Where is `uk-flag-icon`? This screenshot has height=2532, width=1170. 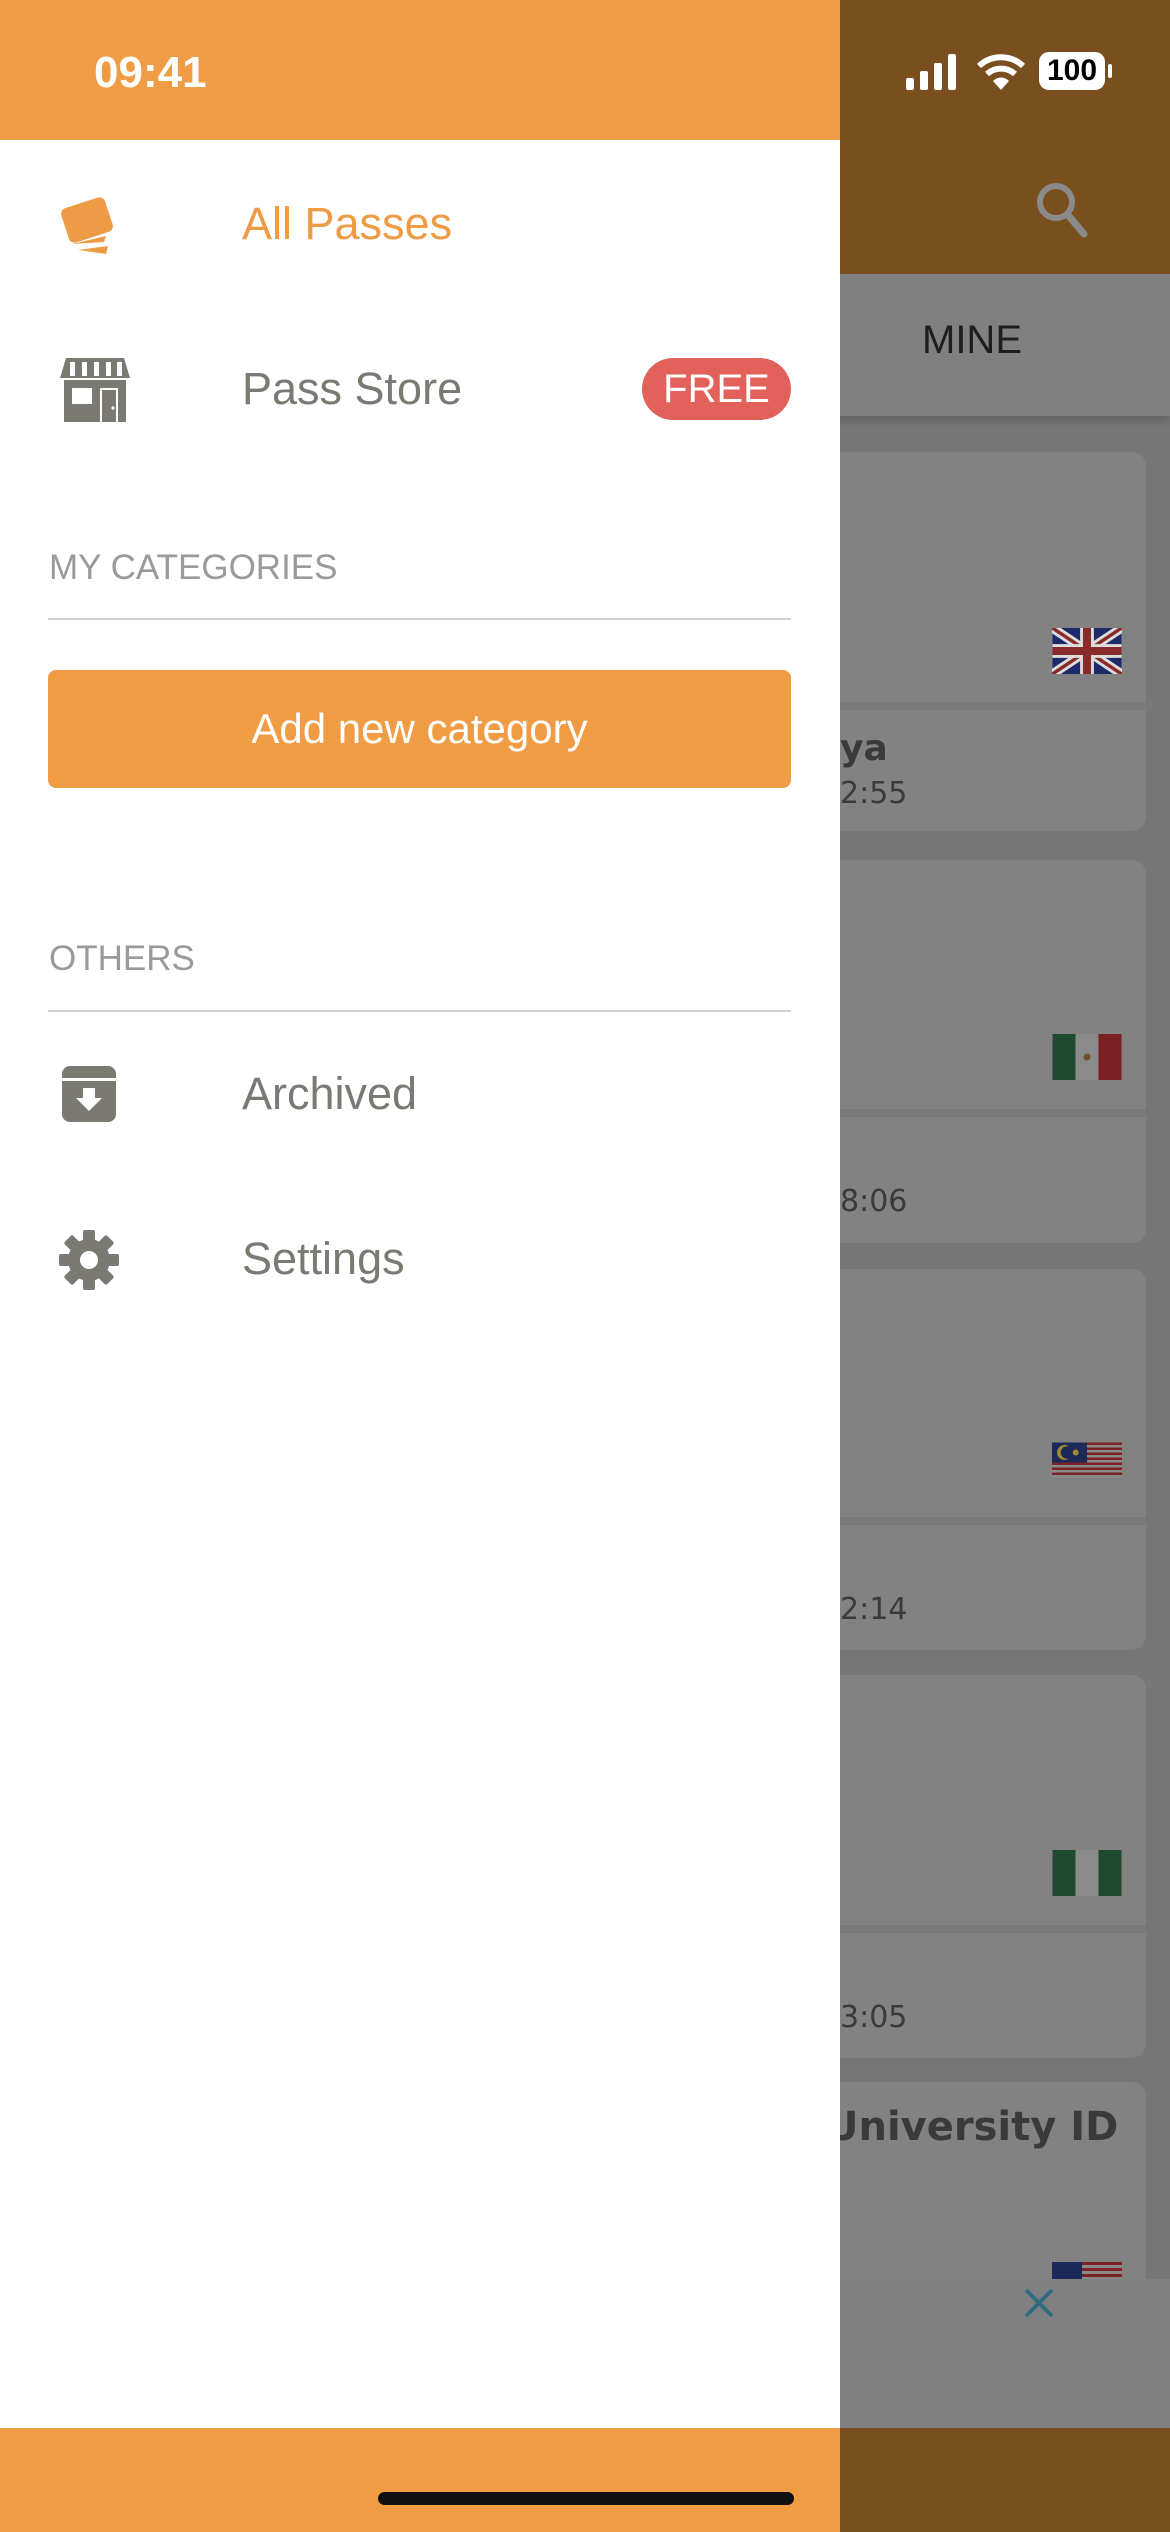 uk-flag-icon is located at coordinates (1087, 651).